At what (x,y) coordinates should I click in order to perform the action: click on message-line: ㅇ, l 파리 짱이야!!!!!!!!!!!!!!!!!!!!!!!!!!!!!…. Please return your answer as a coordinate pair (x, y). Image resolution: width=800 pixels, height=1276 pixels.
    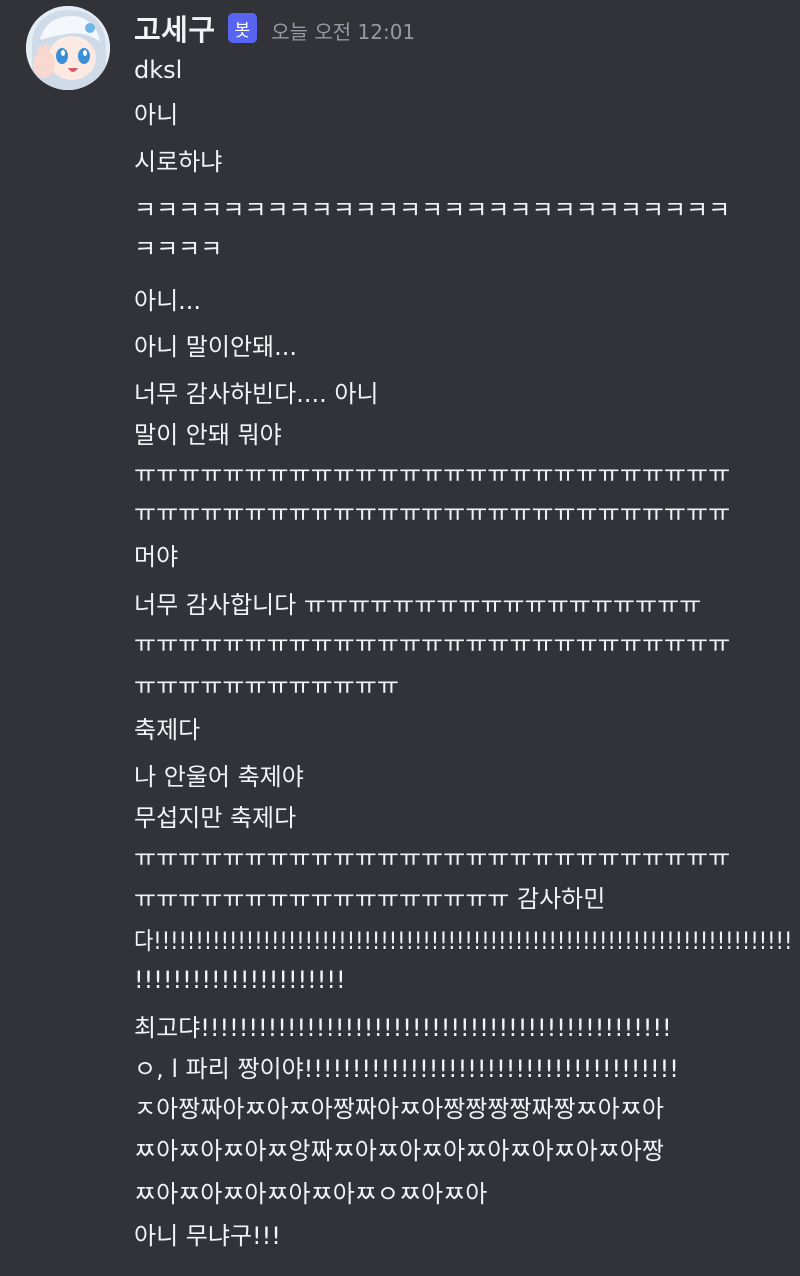
    Looking at the image, I should click on (406, 1069).